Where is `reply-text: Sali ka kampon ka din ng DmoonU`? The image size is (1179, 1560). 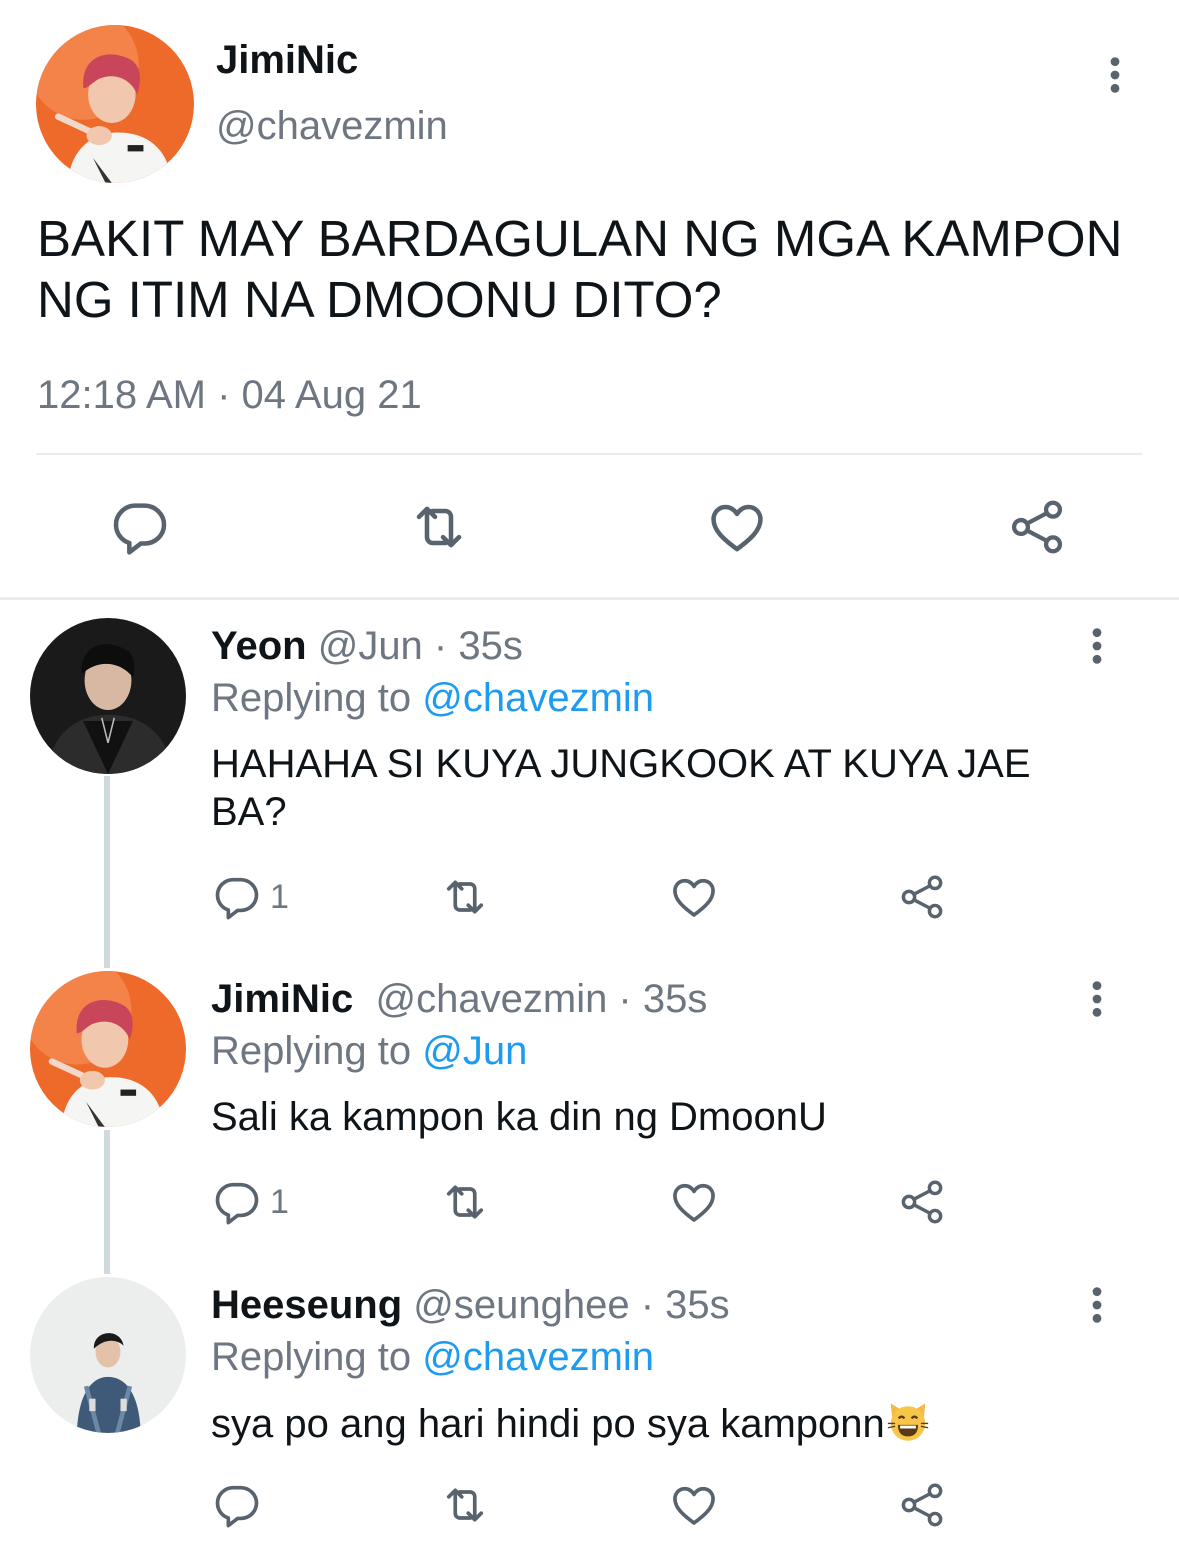
reply-text: Sali ka kampon ka din ng DmoonU is located at coordinates (519, 1117).